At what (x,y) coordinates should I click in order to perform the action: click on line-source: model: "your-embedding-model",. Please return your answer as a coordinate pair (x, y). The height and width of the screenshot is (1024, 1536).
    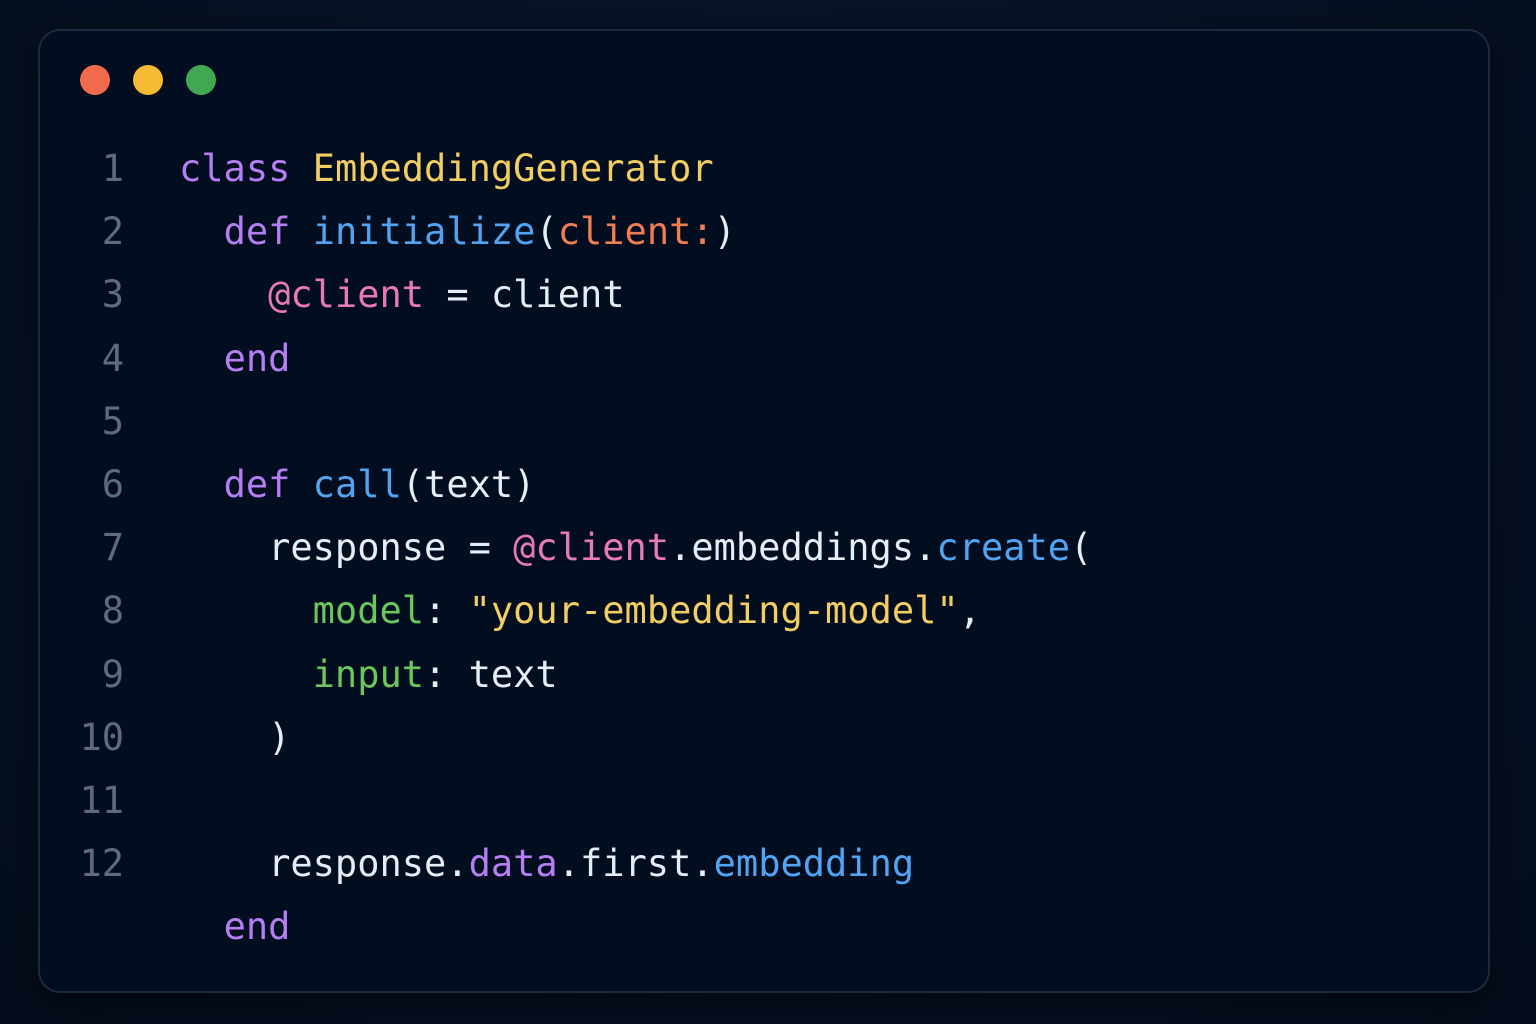
    Looking at the image, I should click on (552, 610).